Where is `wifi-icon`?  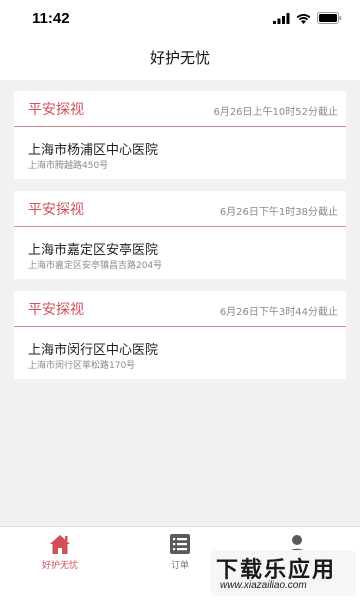
wifi-icon is located at coordinates (303, 18).